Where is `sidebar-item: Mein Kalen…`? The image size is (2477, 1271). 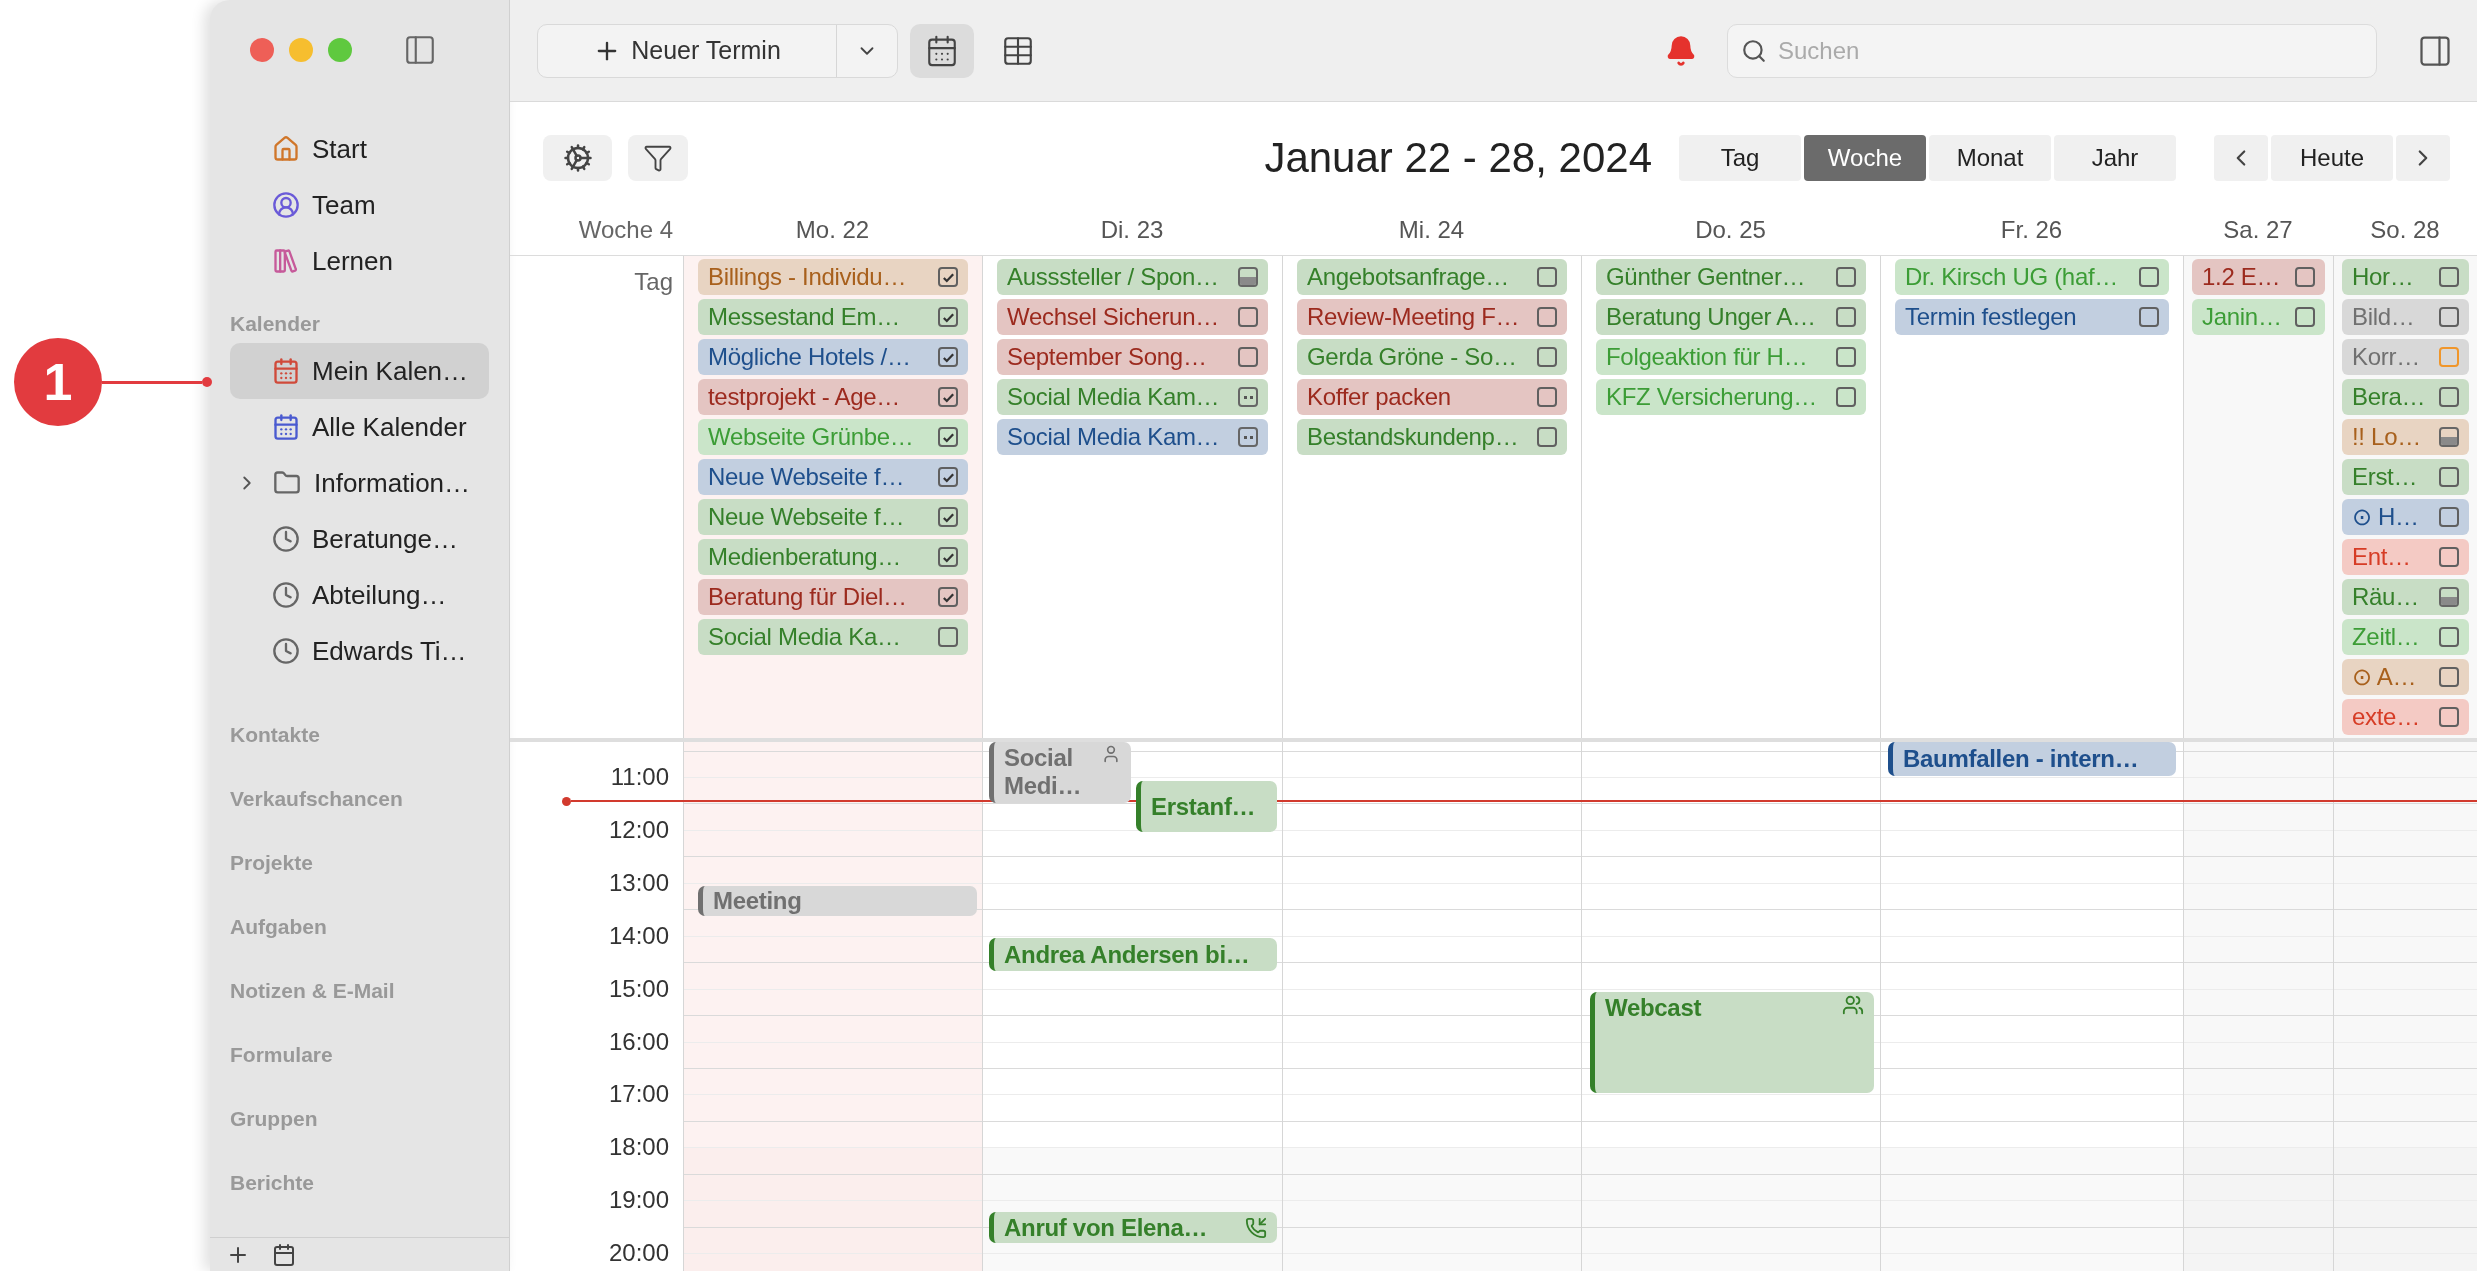 sidebar-item: Mein Kalen… is located at coordinates (359, 371).